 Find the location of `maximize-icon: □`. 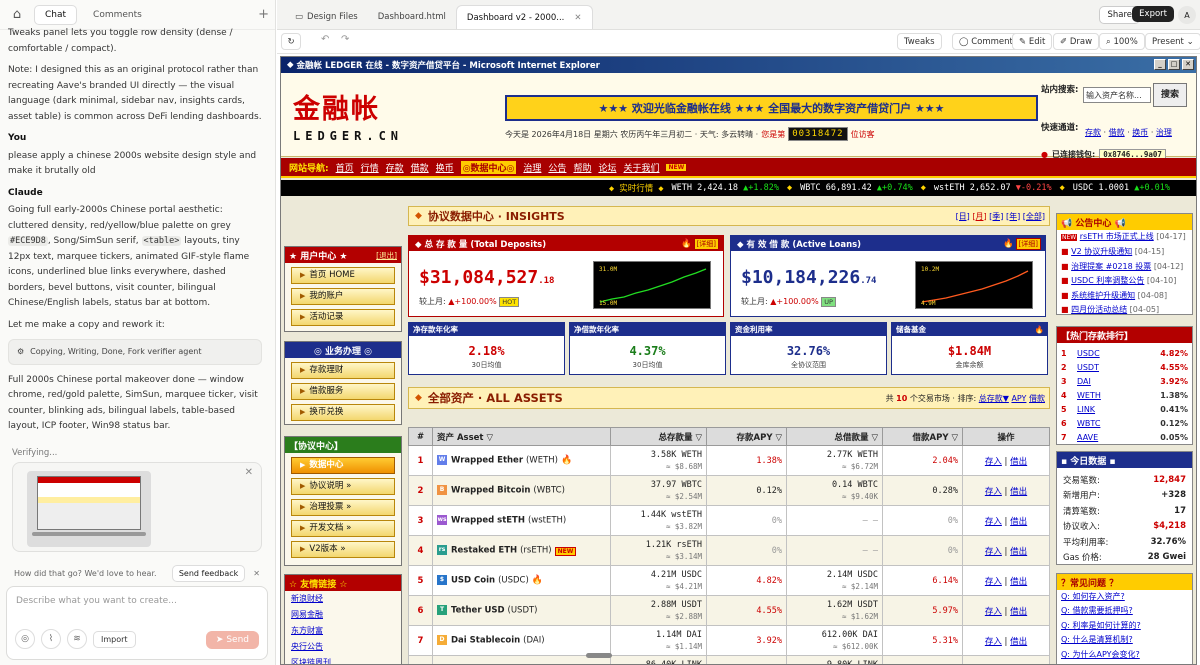

maximize-icon: □ is located at coordinates (1174, 64).